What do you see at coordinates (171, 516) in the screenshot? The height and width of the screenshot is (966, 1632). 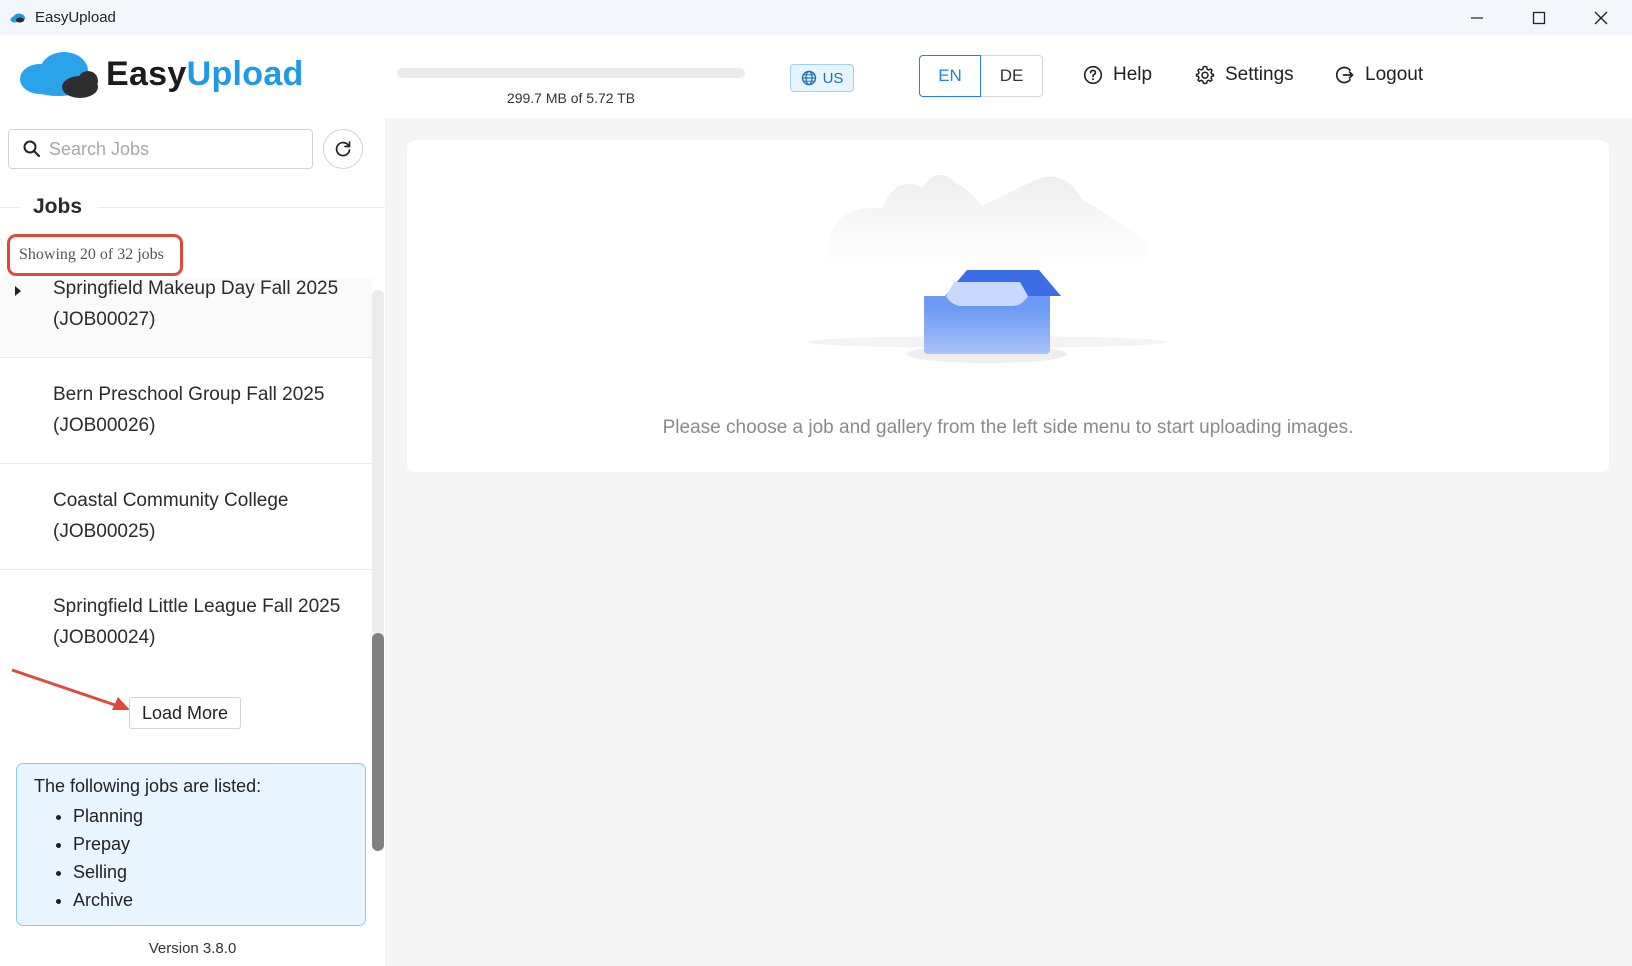 I see `job-item-label: Coastal Community College (JOB00025)` at bounding box center [171, 516].